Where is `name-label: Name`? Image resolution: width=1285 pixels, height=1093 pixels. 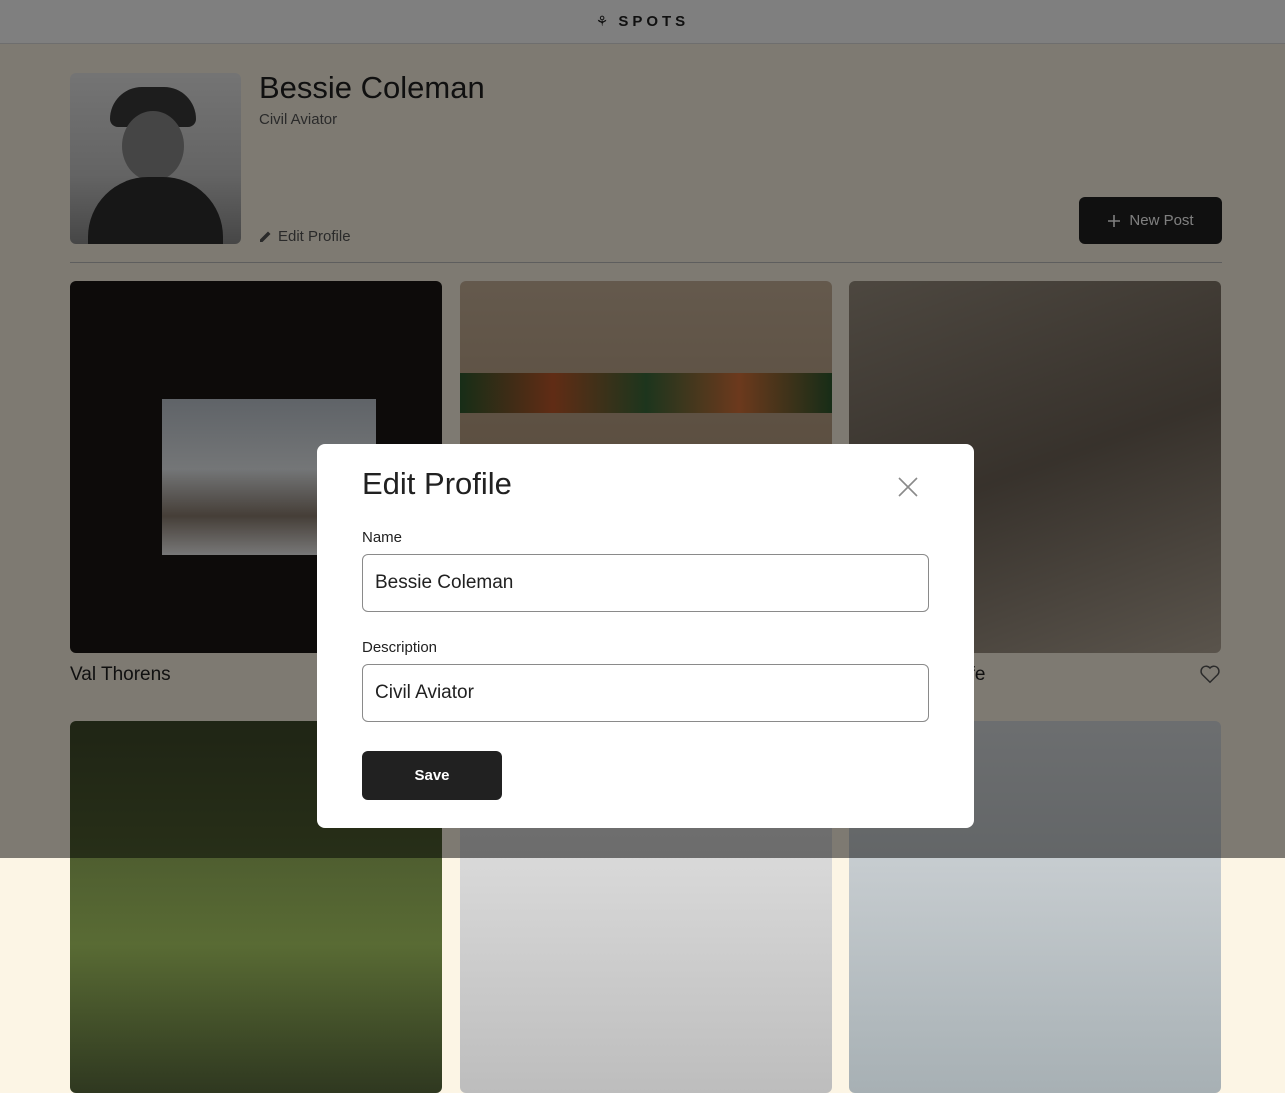
name-label: Name is located at coordinates (382, 537).